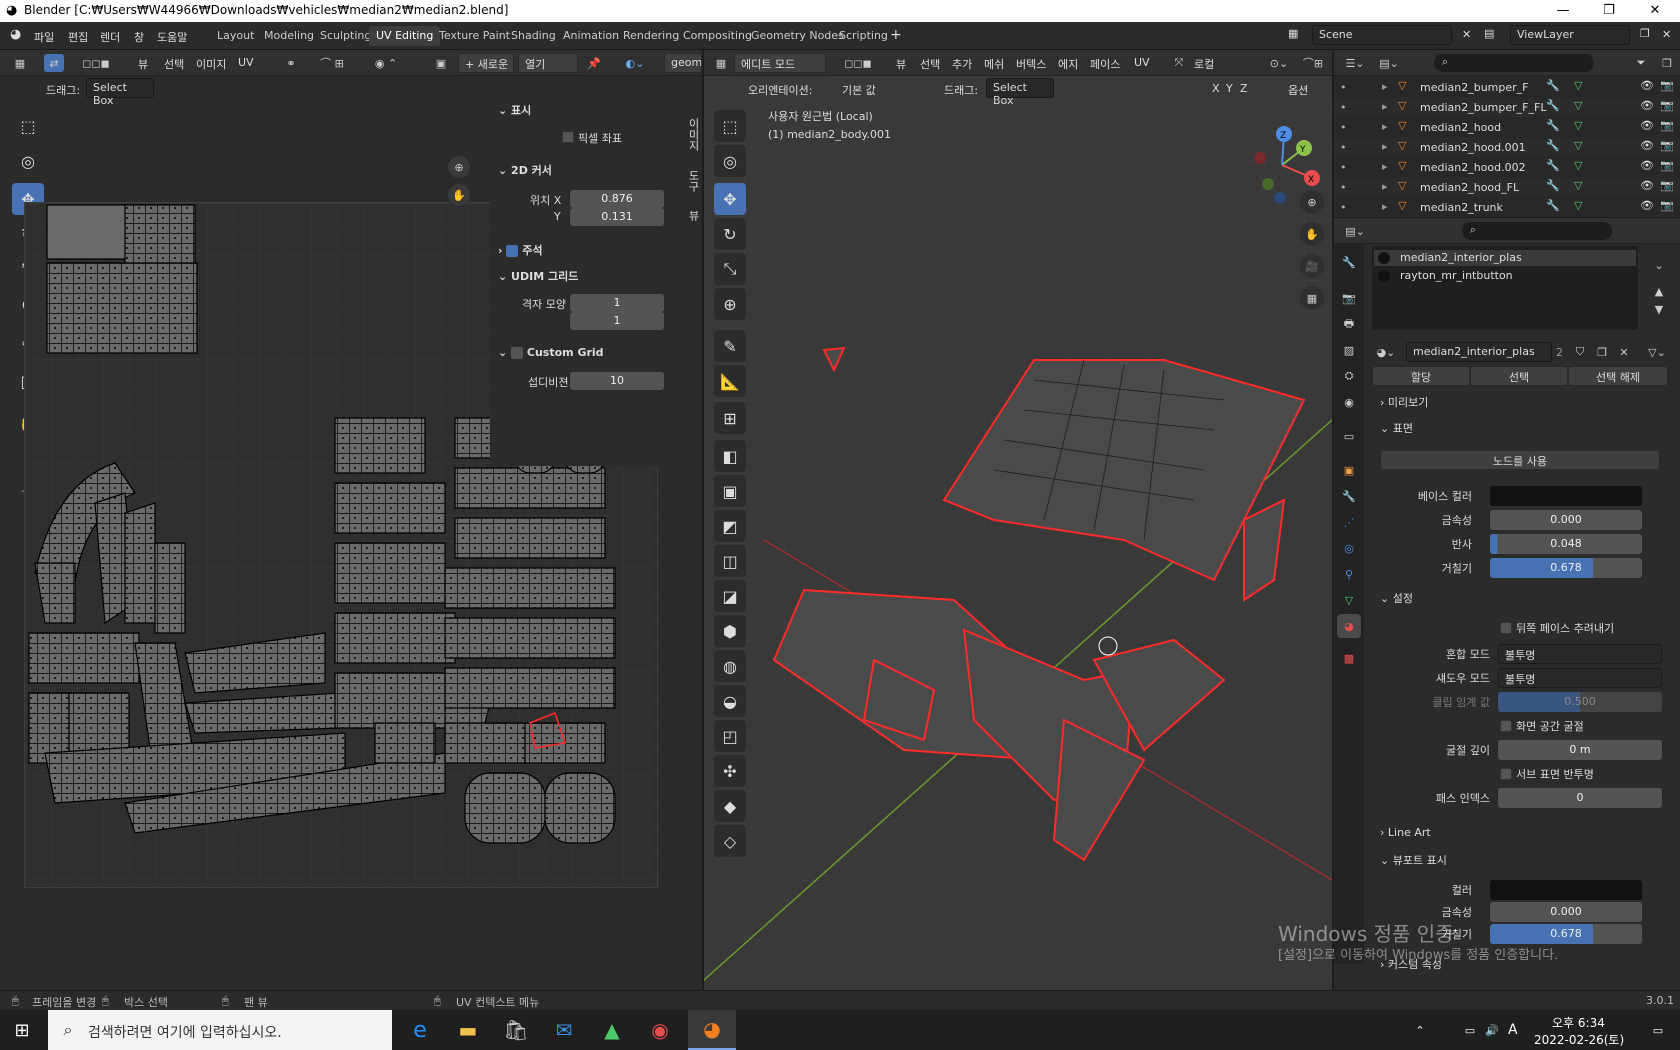  Describe the element at coordinates (1566, 912) in the screenshot. I see `vp-metallic-field: 0.000` at that location.